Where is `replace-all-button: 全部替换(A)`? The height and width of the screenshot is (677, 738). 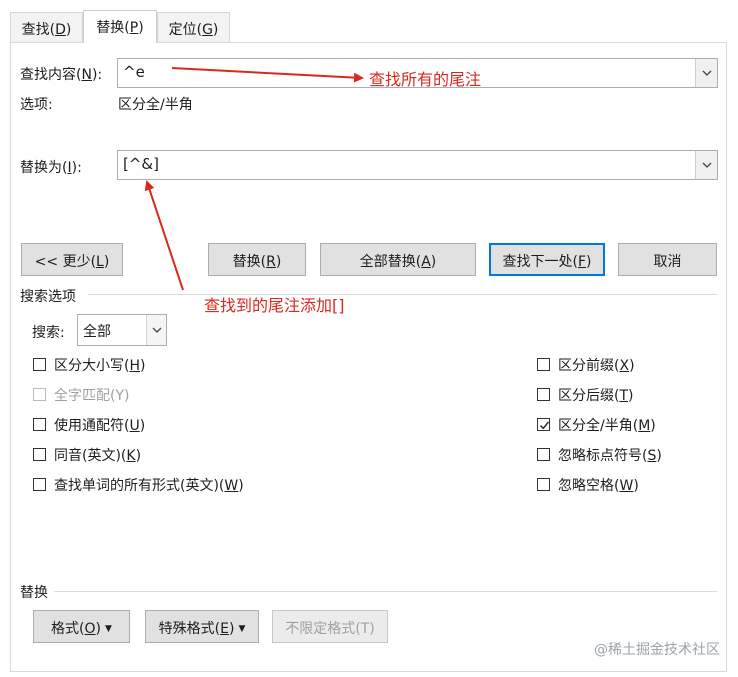 replace-all-button: 全部替换(A) is located at coordinates (398, 259).